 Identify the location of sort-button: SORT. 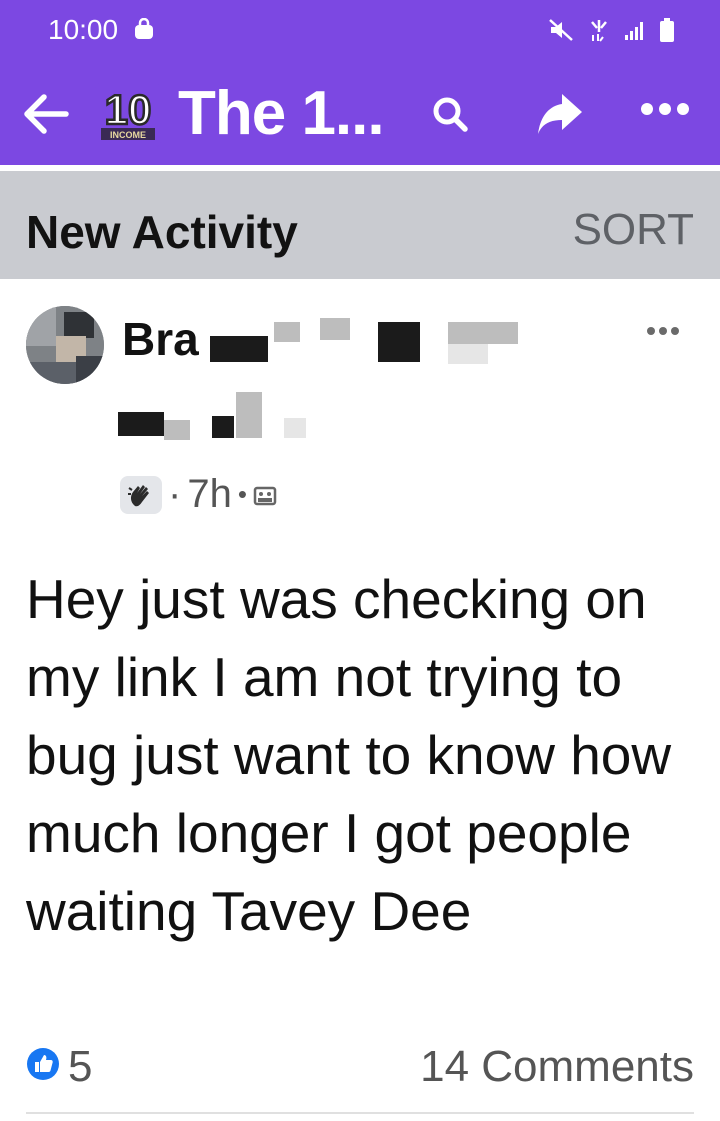
(633, 230).